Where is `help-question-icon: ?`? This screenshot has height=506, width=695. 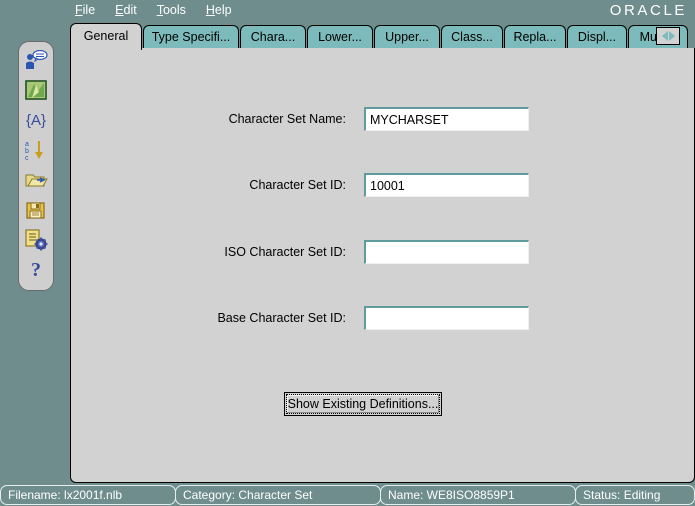
help-question-icon: ? is located at coordinates (36, 269).